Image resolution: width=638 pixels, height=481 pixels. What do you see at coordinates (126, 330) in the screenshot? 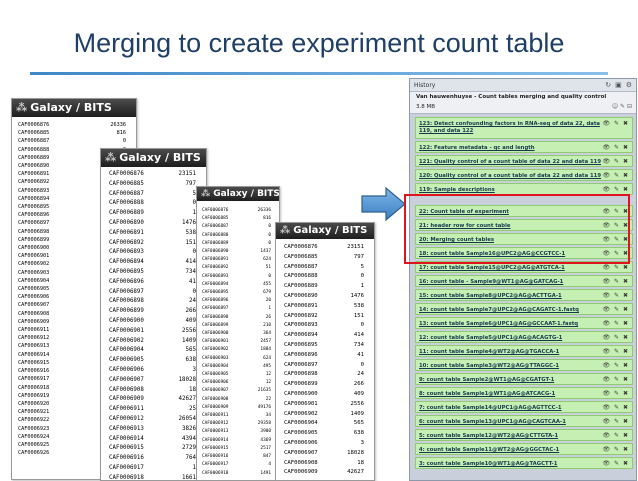
I see `gene-id: CAF0006901` at bounding box center [126, 330].